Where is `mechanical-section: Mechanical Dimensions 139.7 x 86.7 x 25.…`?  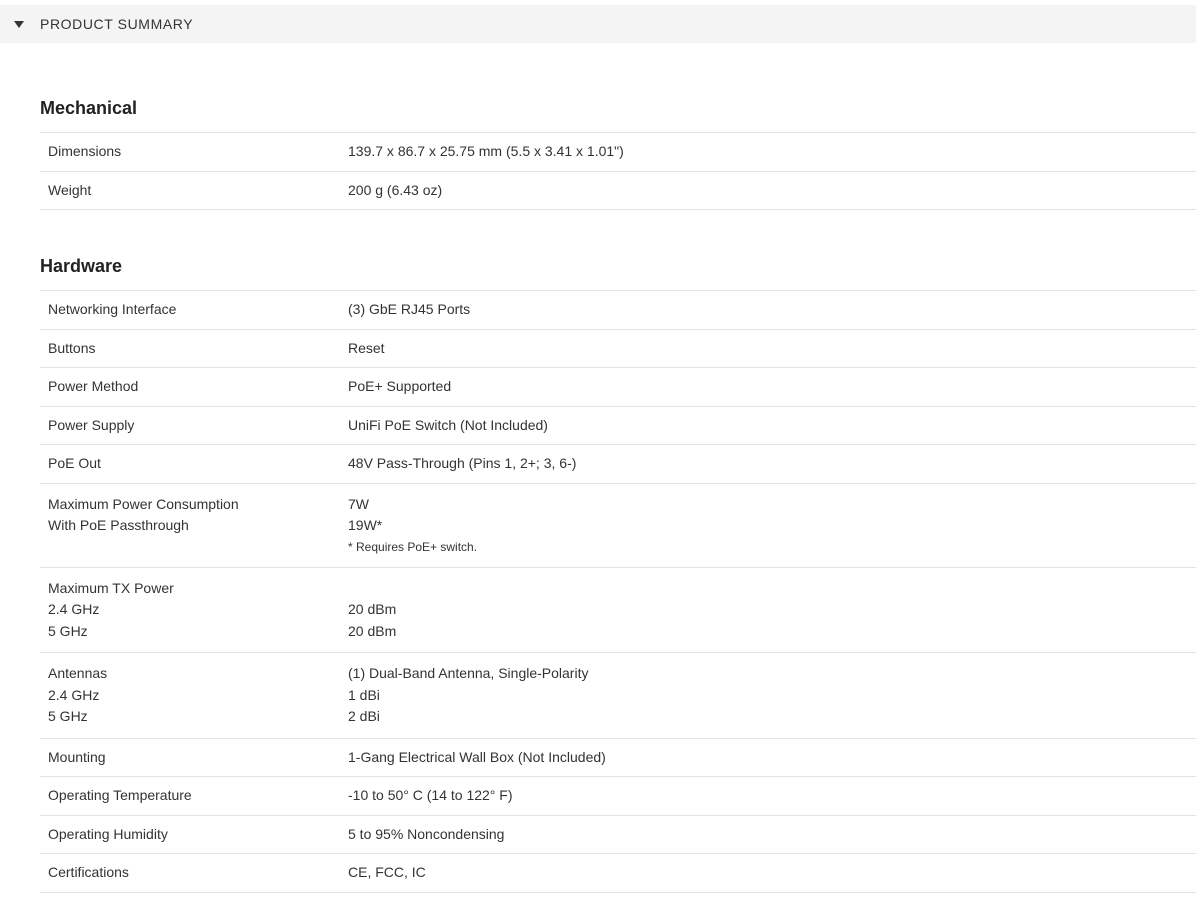 mechanical-section: Mechanical Dimensions 139.7 x 86.7 x 25.… is located at coordinates (618, 153).